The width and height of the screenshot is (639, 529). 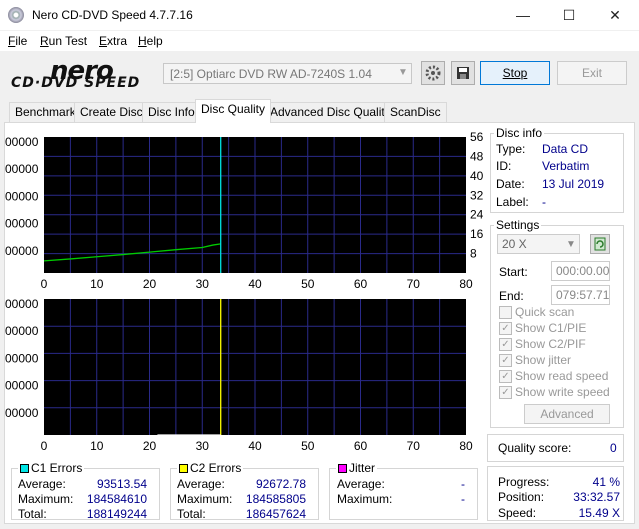 What do you see at coordinates (57, 468) in the screenshot?
I see `c1-errors-title: C1 Errors` at bounding box center [57, 468].